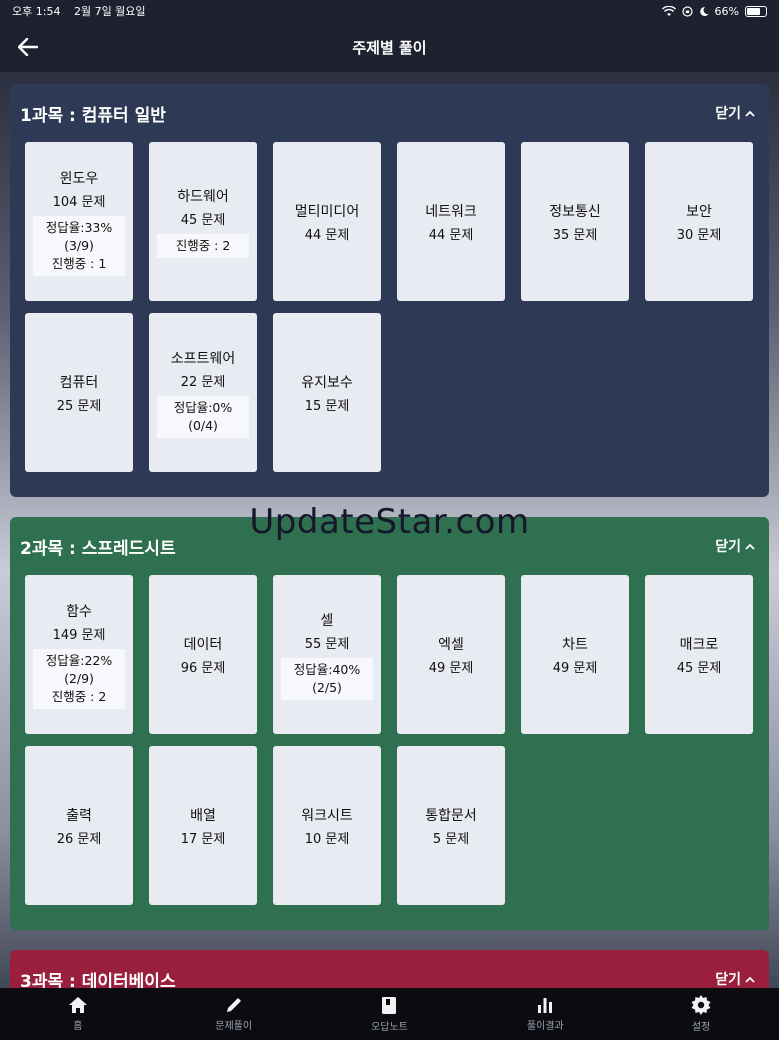  What do you see at coordinates (327, 392) in the screenshot?
I see `topic-card: 유지보수 15 문제` at bounding box center [327, 392].